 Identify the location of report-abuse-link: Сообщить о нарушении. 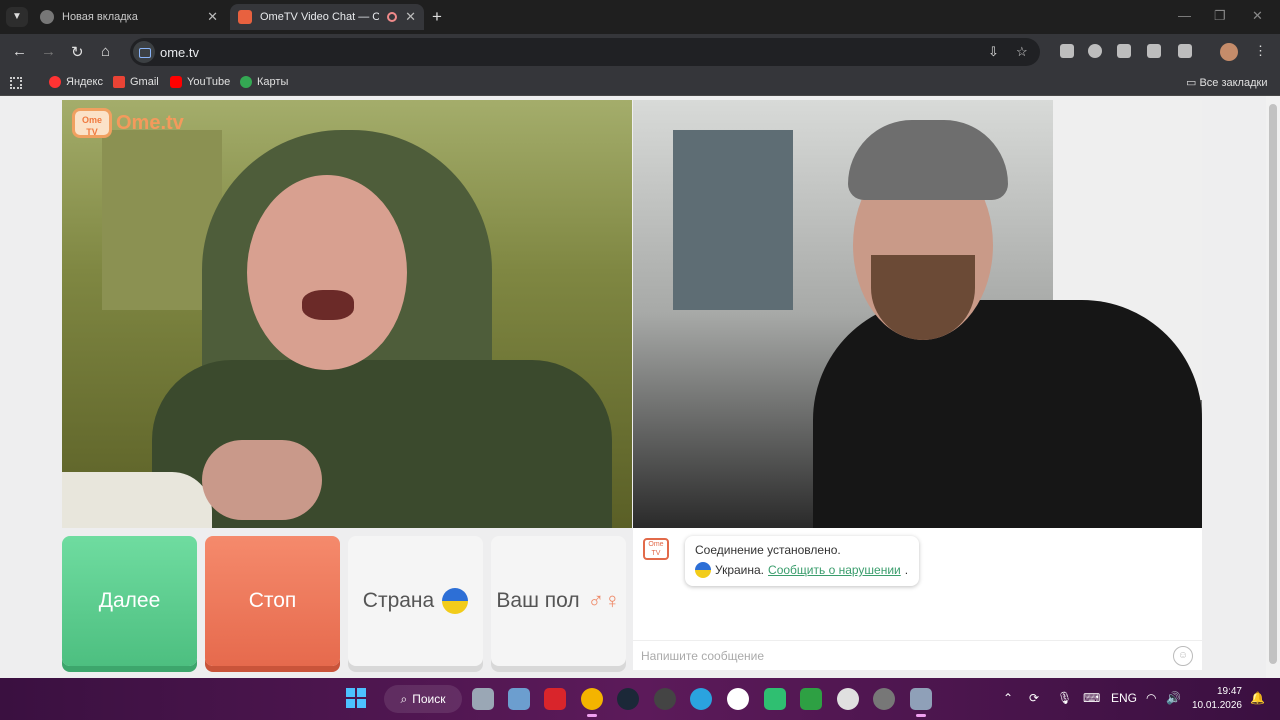
(834, 570).